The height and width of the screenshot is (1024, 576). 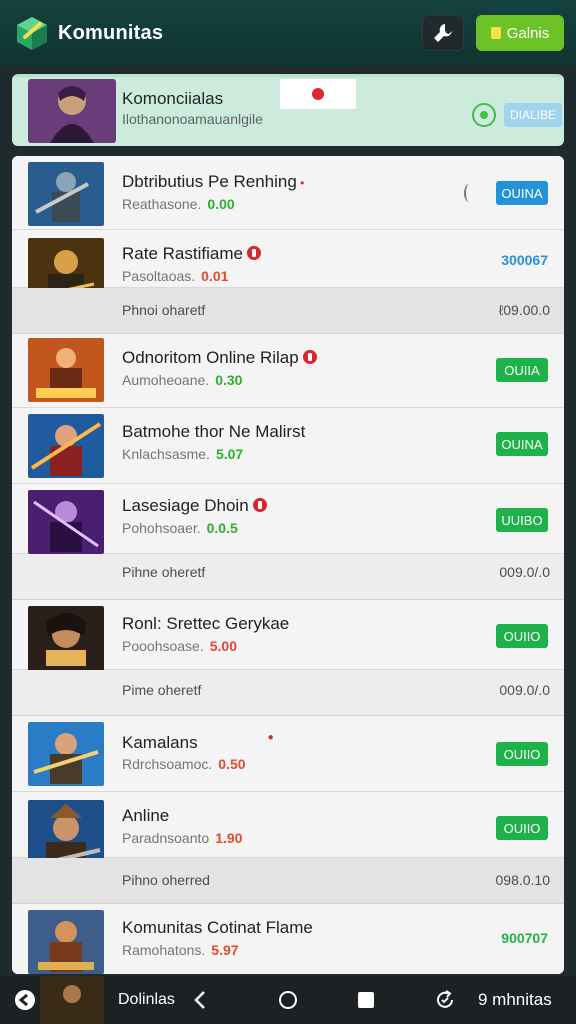 What do you see at coordinates (288, 33) in the screenshot?
I see `app-header: Komunitas Galnis` at bounding box center [288, 33].